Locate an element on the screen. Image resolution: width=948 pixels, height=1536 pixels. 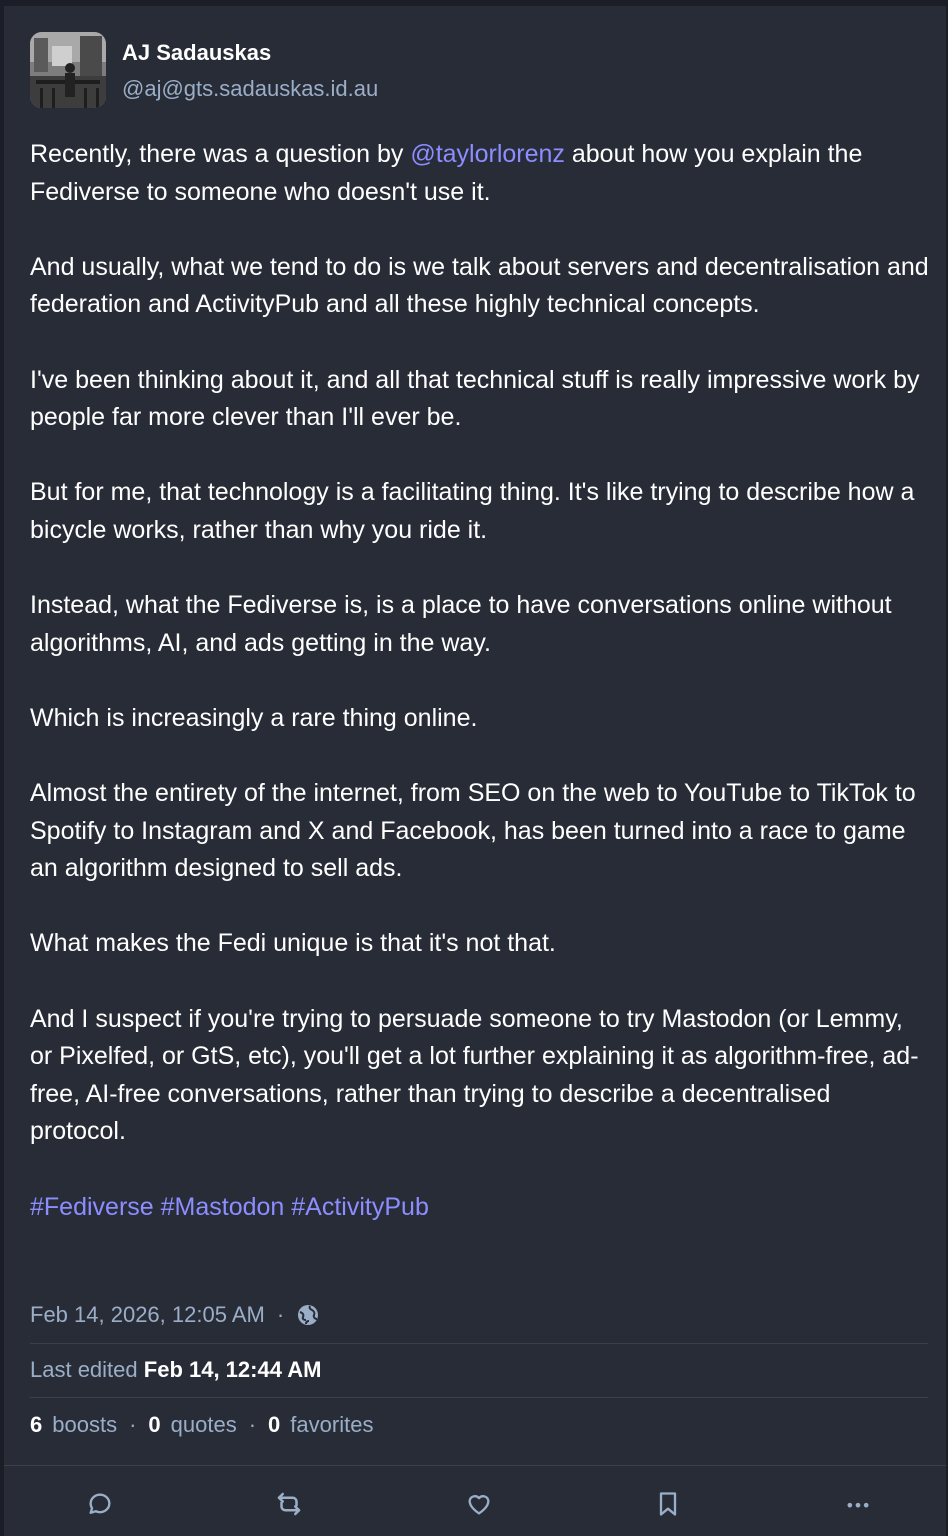
favorites-count: 0 is located at coordinates (274, 1424).